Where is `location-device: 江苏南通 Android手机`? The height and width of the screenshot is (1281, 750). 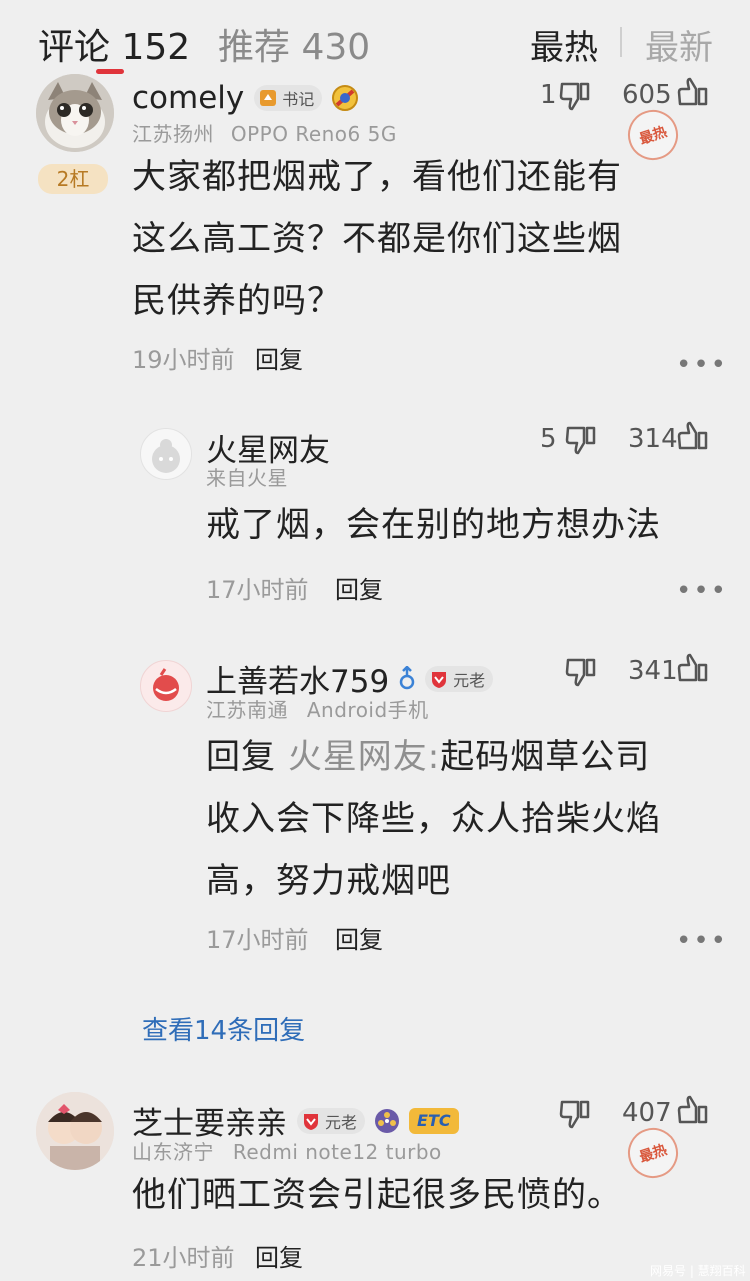 location-device: 江苏南通 Android手机 is located at coordinates (317, 708).